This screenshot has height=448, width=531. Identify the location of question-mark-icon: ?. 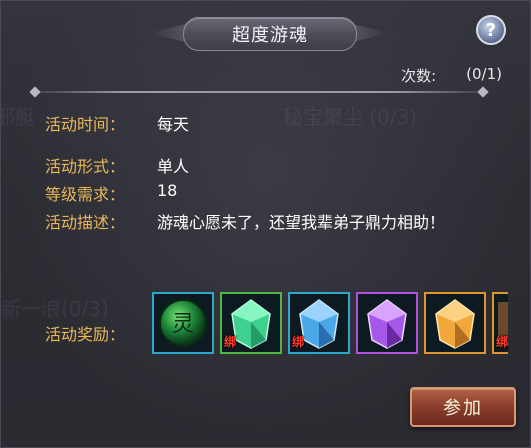
(491, 30).